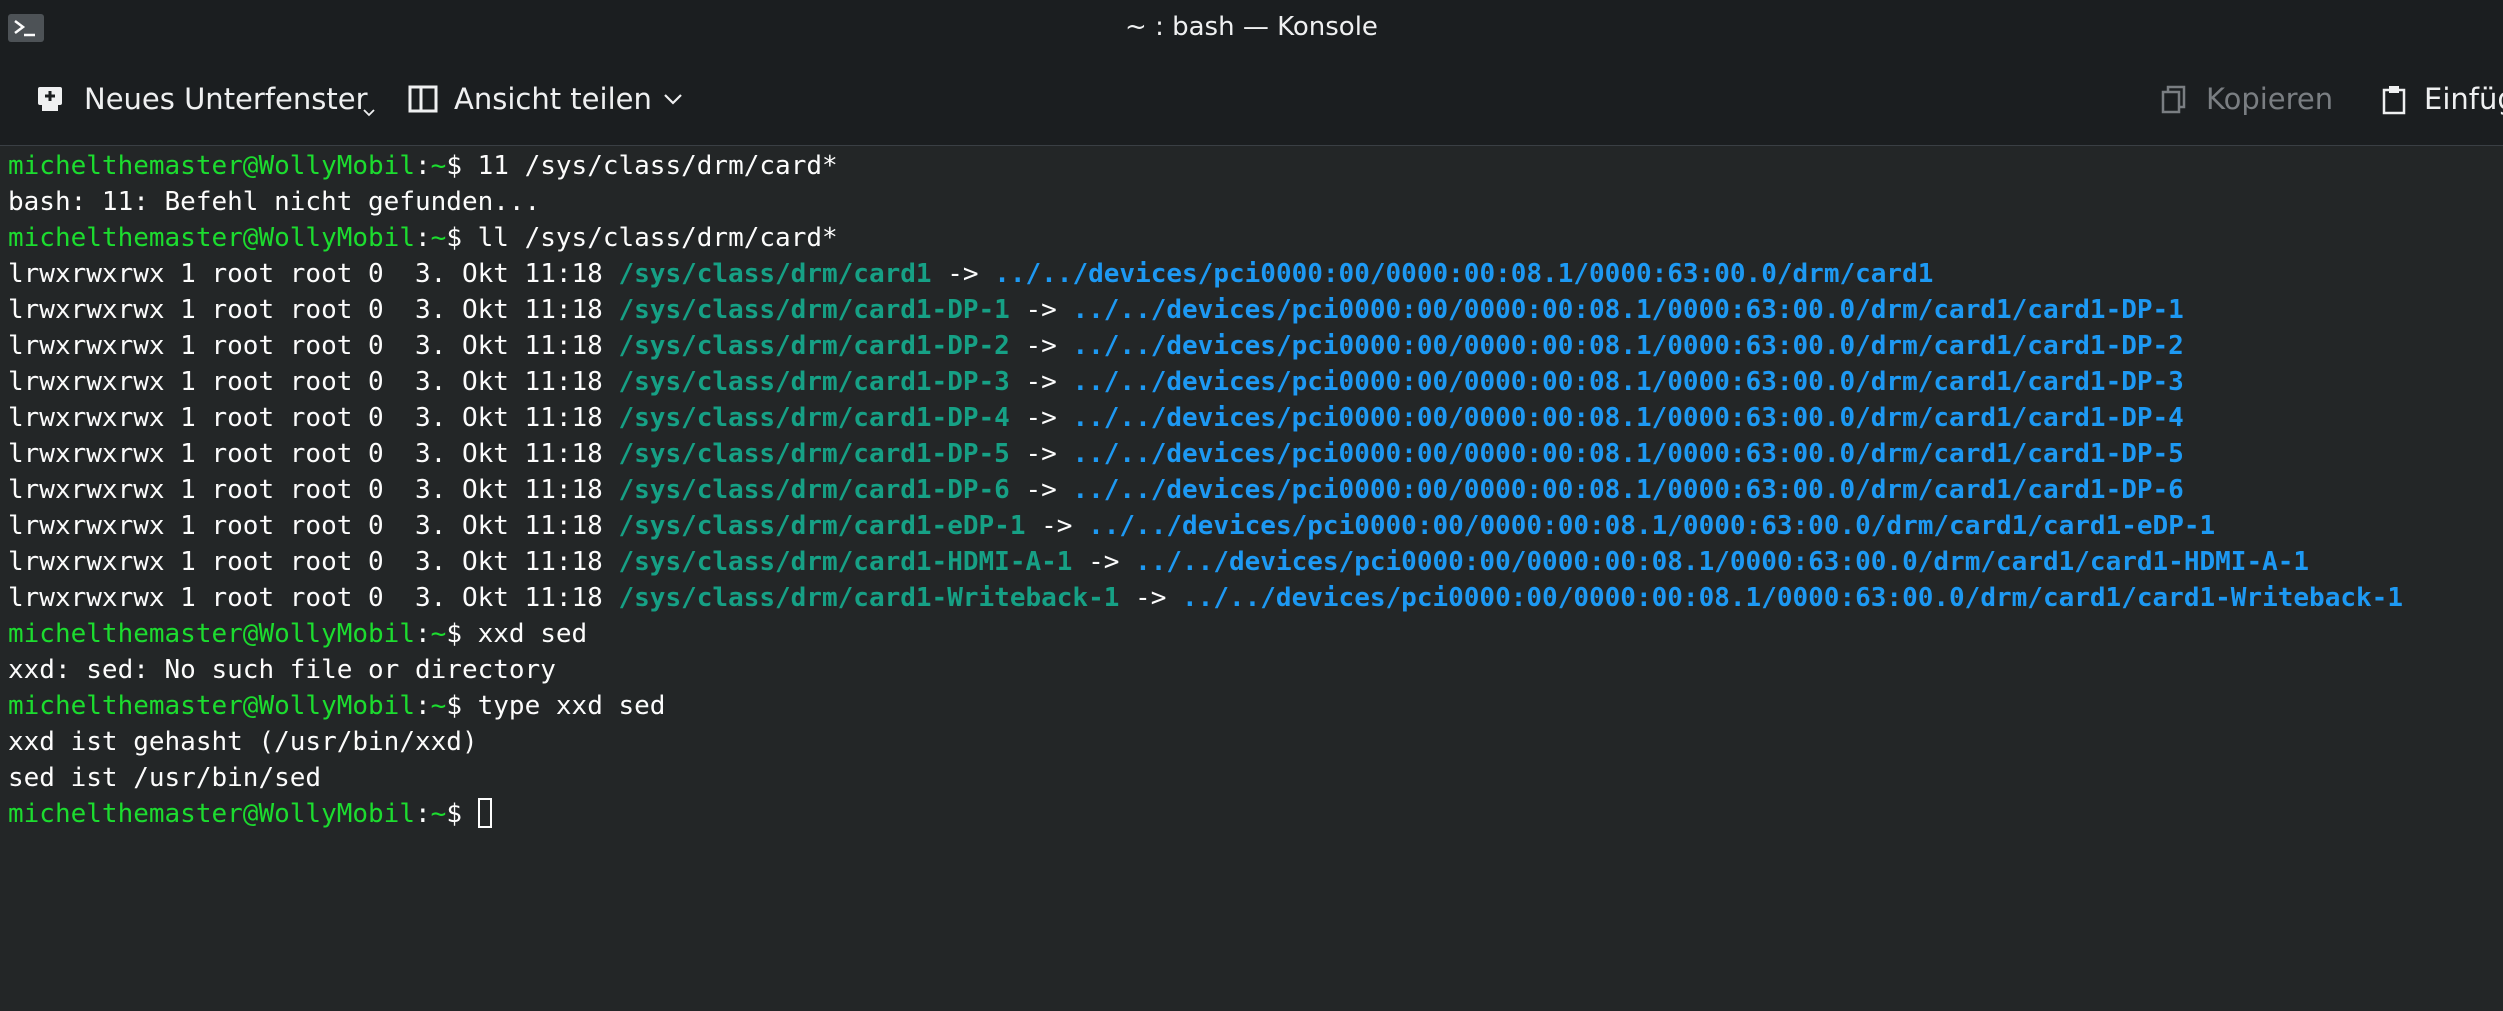 The image size is (2503, 1011). Describe the element at coordinates (2270, 99) in the screenshot. I see `copy-label: Kopieren` at that location.